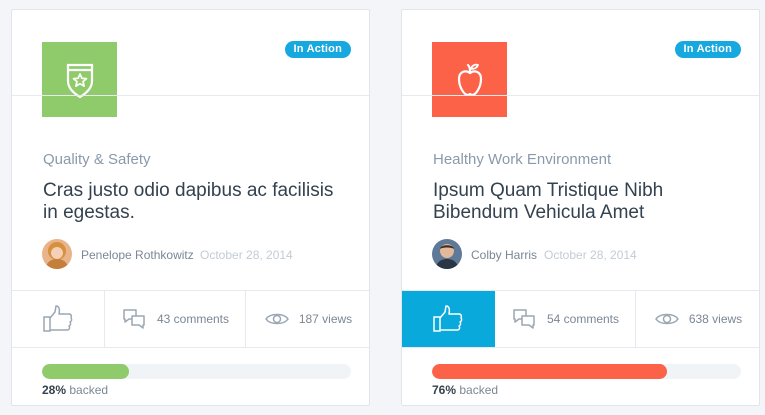  What do you see at coordinates (504, 255) in the screenshot?
I see `author-name: Colby Harris` at bounding box center [504, 255].